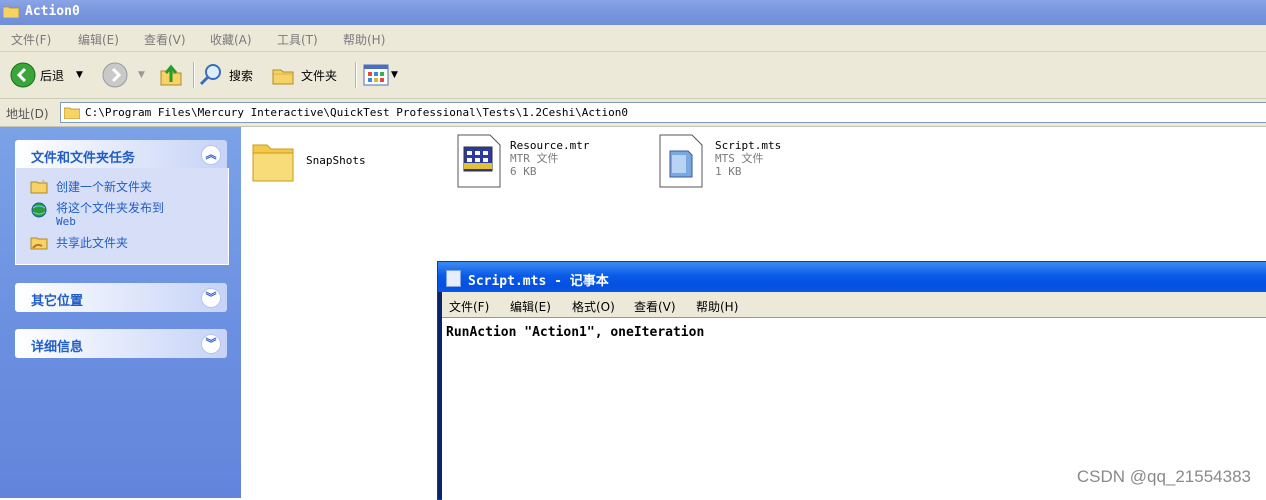  I want to click on up-folder-icon, so click(171, 75).